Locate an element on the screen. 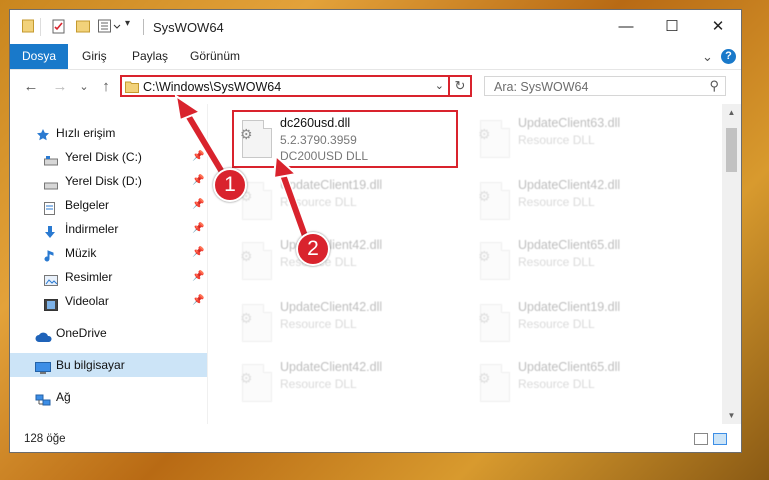 The image size is (769, 480). maximize-button: ☐ is located at coordinates (672, 27).